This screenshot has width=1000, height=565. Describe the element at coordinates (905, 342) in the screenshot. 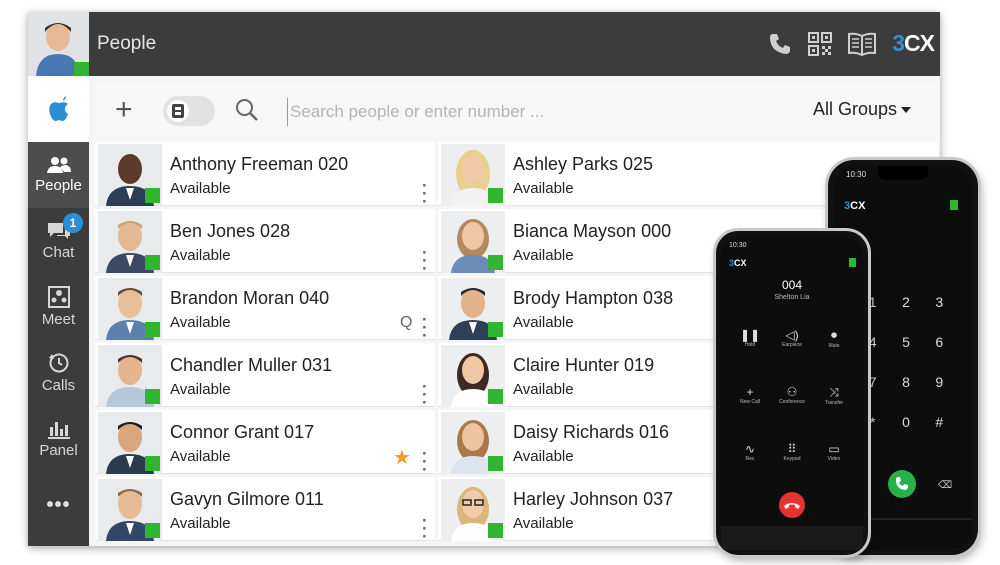

I see `dial-key: 5` at that location.